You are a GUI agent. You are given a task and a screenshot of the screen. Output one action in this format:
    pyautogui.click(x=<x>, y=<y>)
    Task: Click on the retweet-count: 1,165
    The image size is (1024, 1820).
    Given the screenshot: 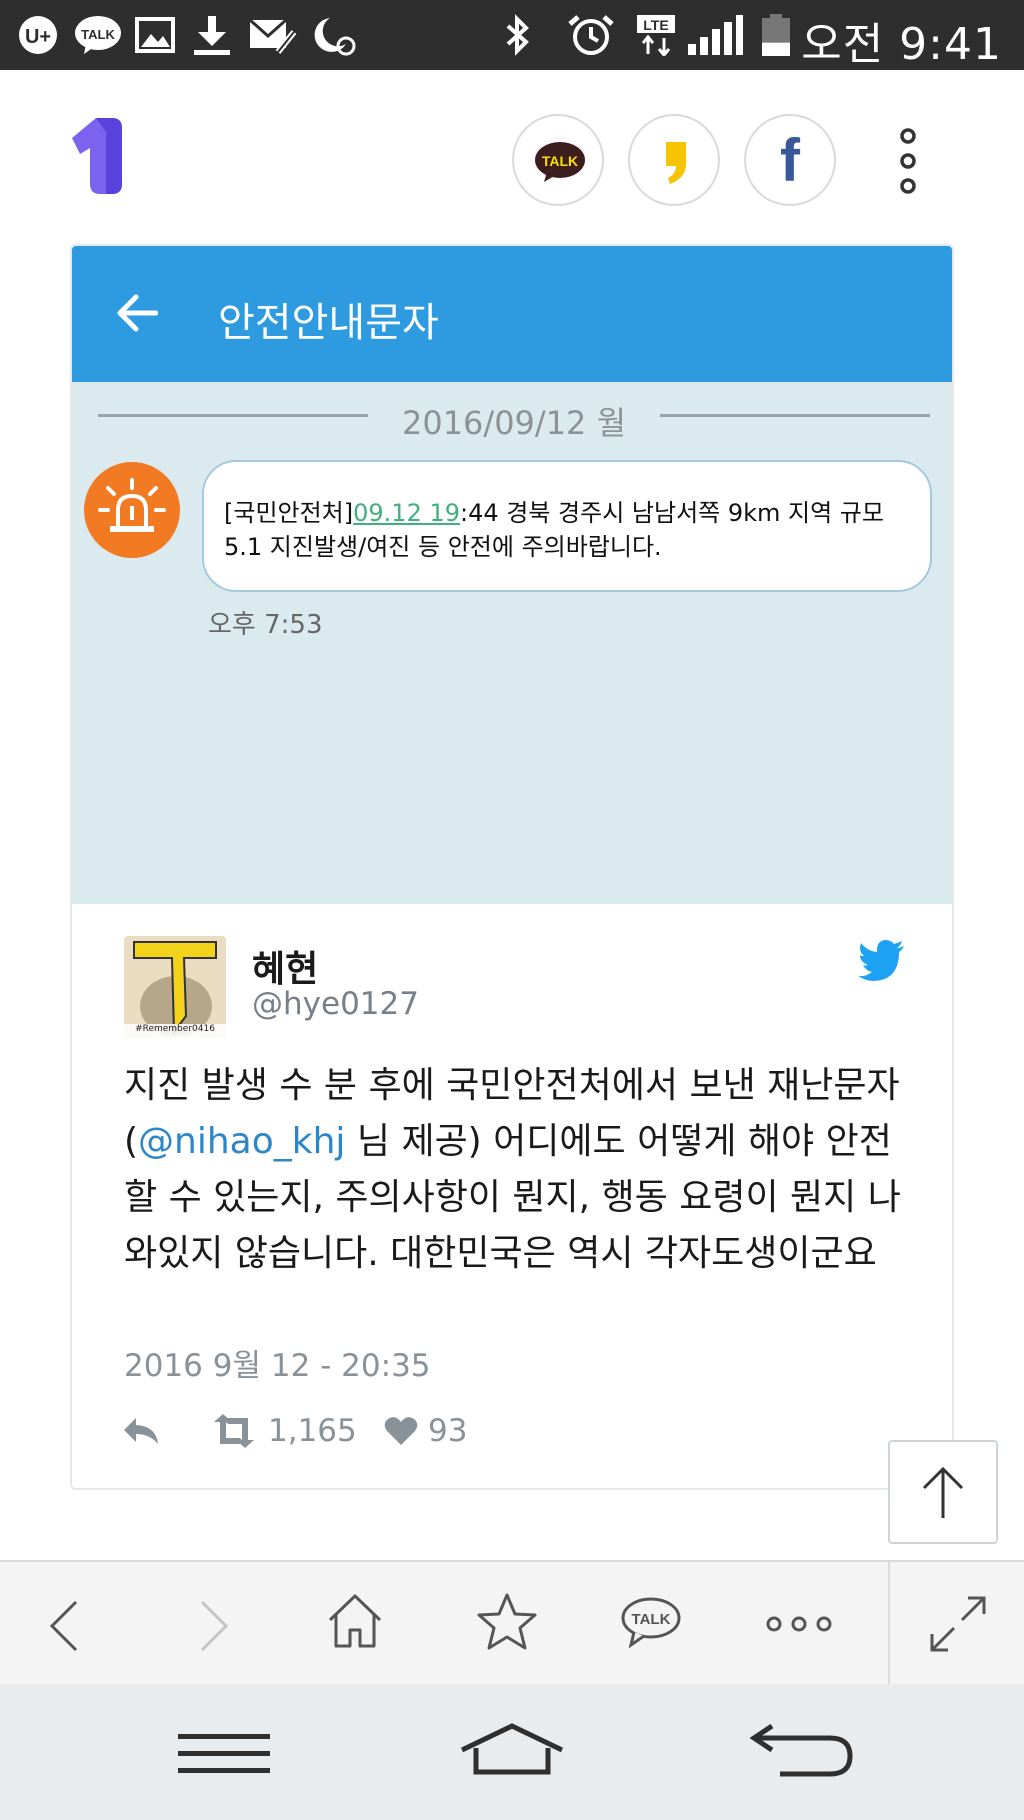 What is the action you would take?
    pyautogui.click(x=312, y=1431)
    